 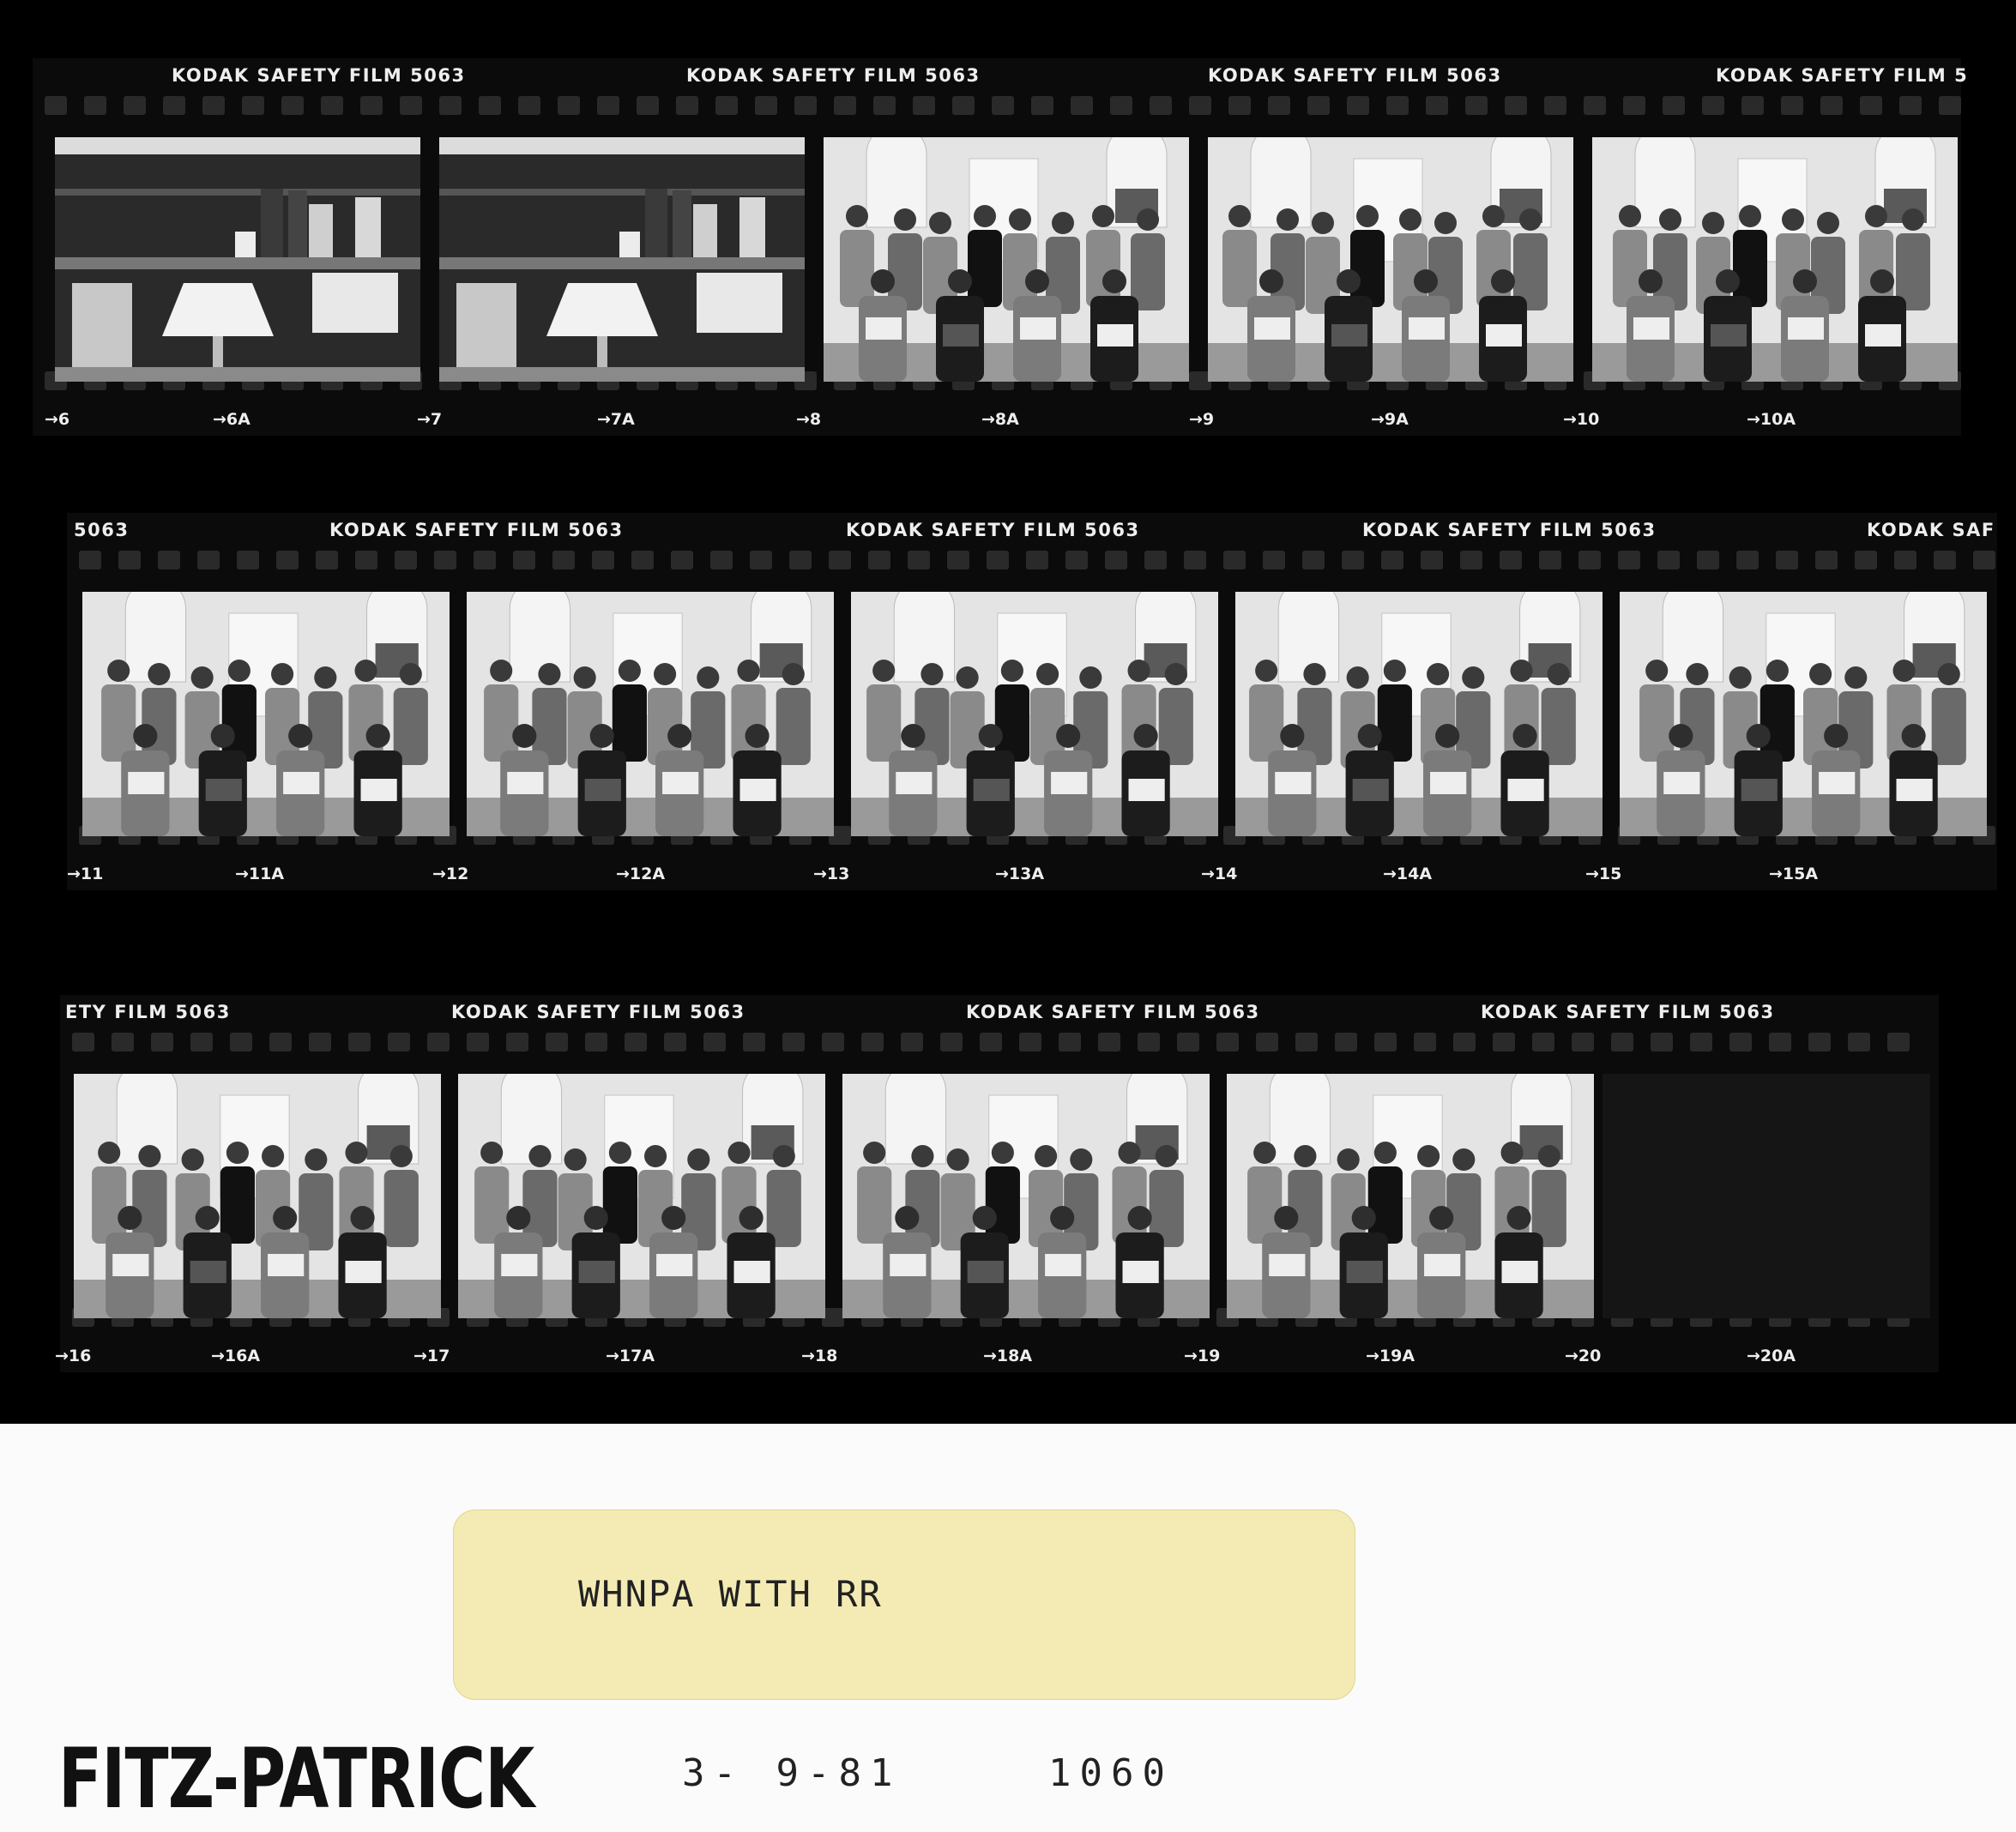 I want to click on frame-number: →13A, so click(x=1020, y=874).